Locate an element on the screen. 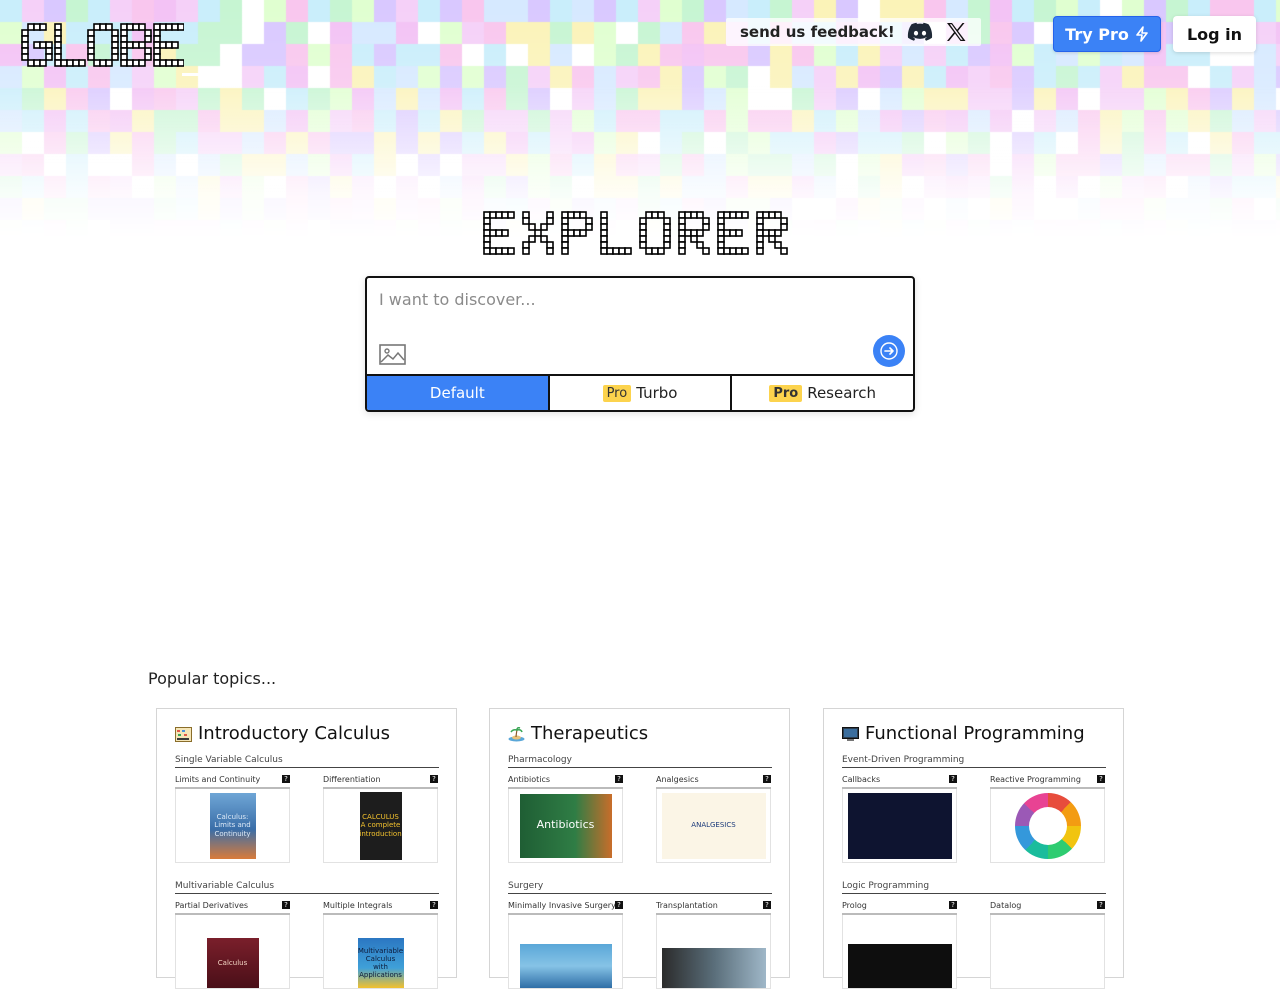 This screenshot has height=989, width=1280. subtopic-tile: Antibiotics? Antibiotics is located at coordinates (565, 819).